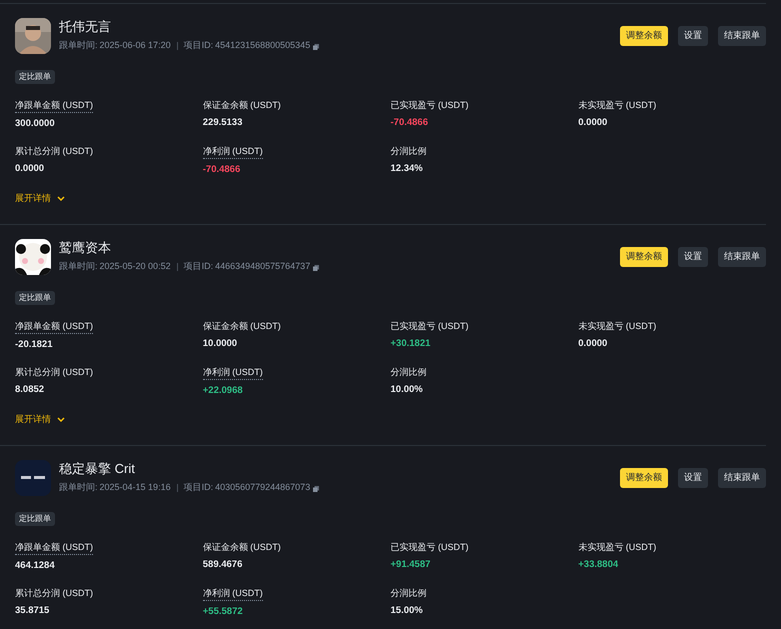  I want to click on stat-value: 589.4676, so click(222, 564).